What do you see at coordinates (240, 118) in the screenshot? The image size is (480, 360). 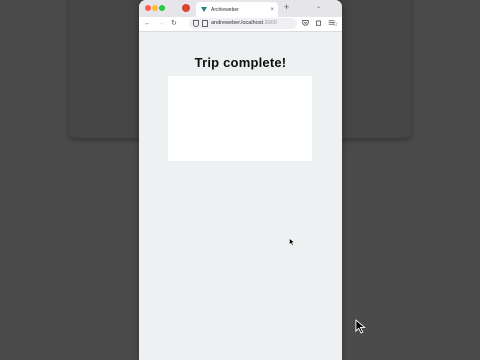 I see `map-panel` at bounding box center [240, 118].